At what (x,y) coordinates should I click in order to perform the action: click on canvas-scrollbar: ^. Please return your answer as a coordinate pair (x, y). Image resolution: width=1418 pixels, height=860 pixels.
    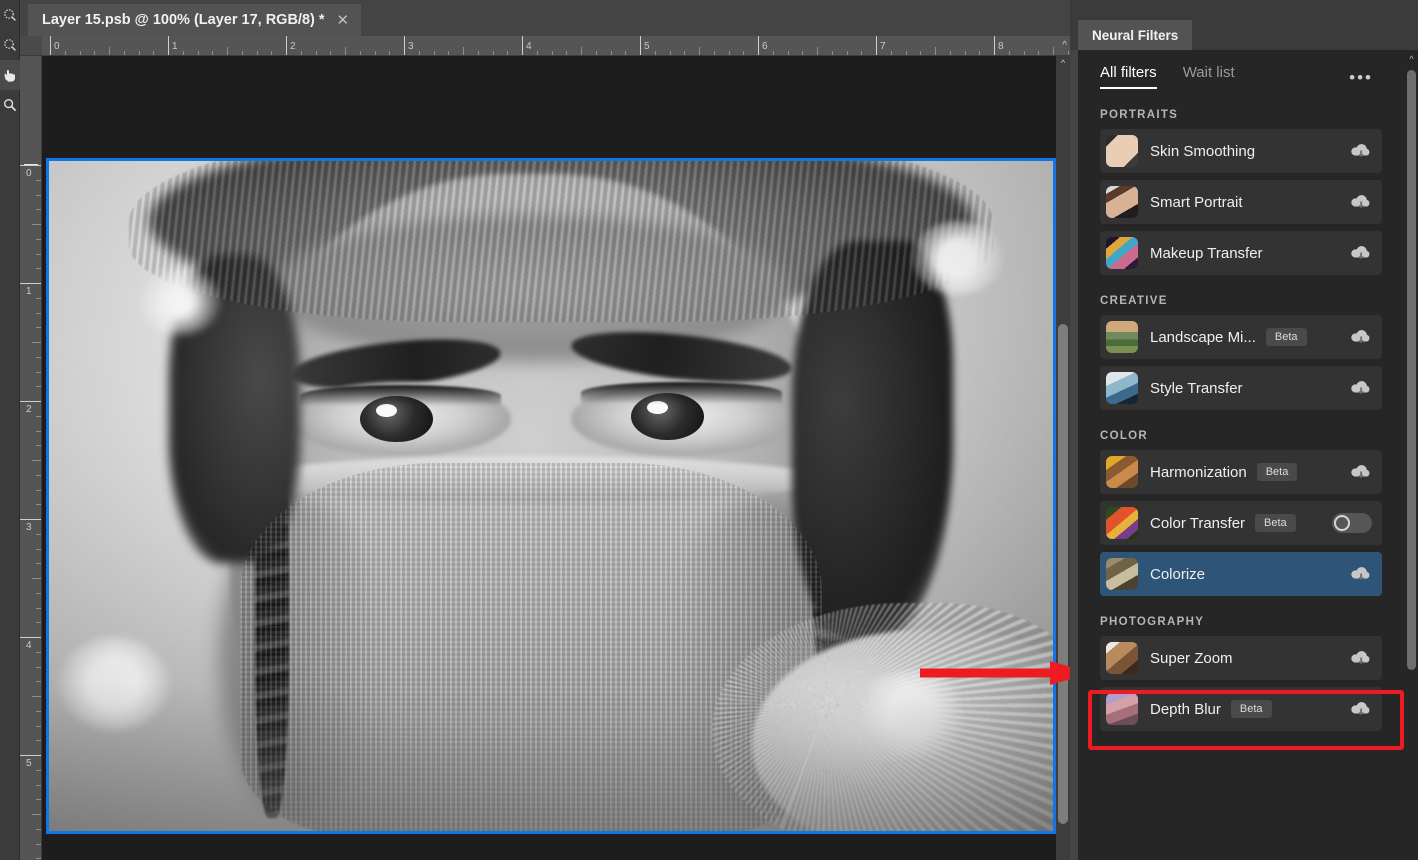
    Looking at the image, I should click on (1063, 458).